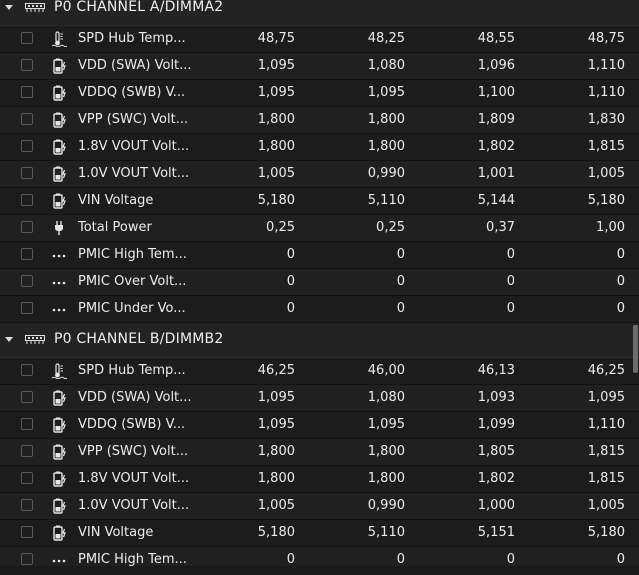 This screenshot has height=575, width=639. I want to click on memory-module-icon, so click(35, 7).